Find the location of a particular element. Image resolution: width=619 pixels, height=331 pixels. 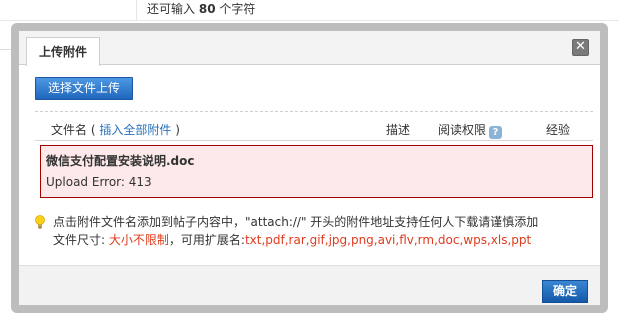

close-icon: ✕ is located at coordinates (580, 47).